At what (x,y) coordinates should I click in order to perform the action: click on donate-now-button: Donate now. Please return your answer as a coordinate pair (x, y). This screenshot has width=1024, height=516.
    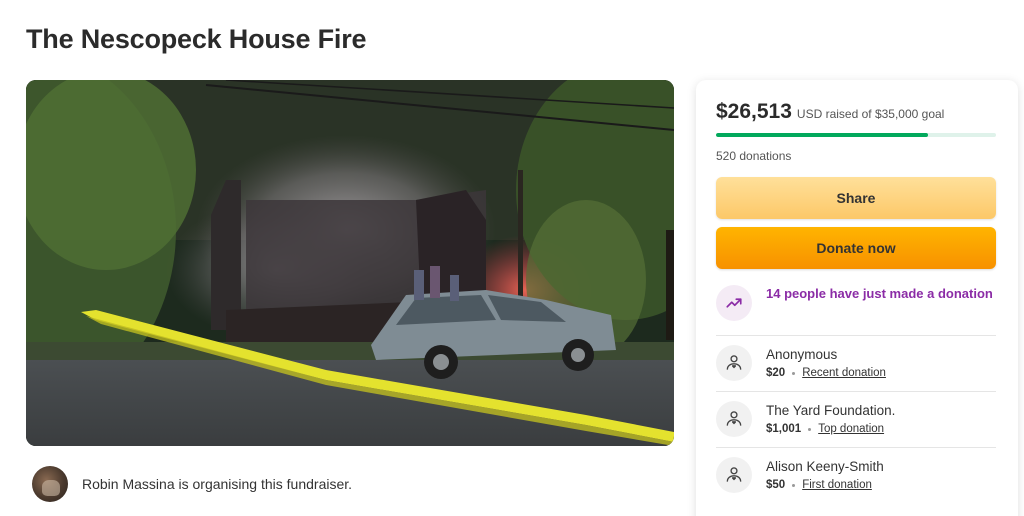
    Looking at the image, I should click on (856, 248).